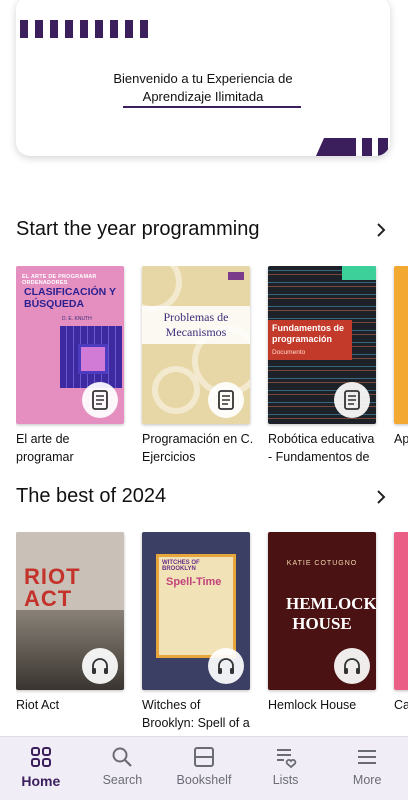 Image resolution: width=408 pixels, height=800 pixels. I want to click on nav-label: Lists, so click(285, 780).